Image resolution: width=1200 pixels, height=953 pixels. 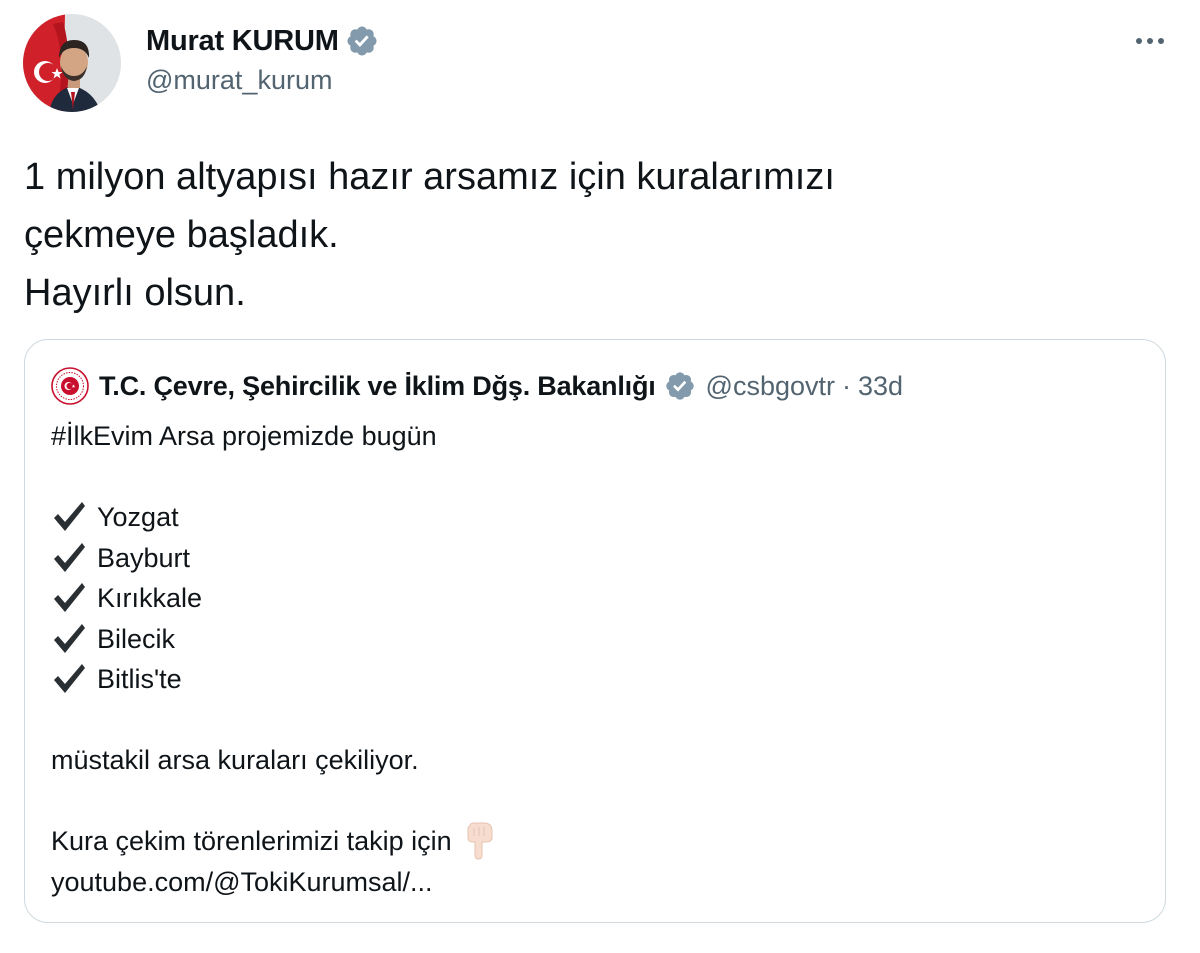 I want to click on backhand-index-pointing-down-icon, so click(x=479, y=841).